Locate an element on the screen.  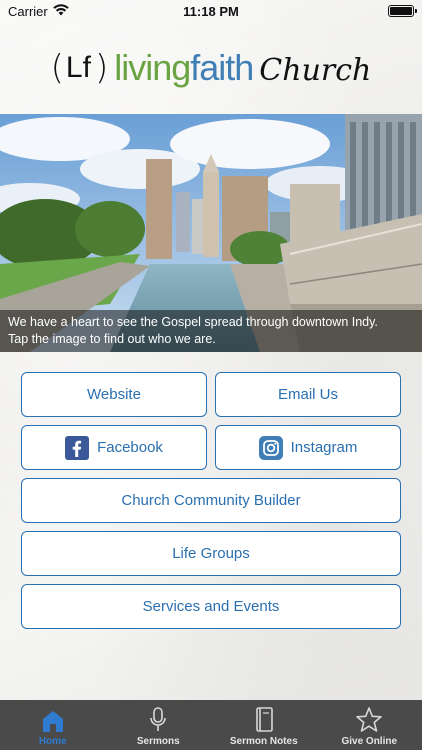
church-logo: ( Lf ) living faith Church is located at coordinates (211, 68).